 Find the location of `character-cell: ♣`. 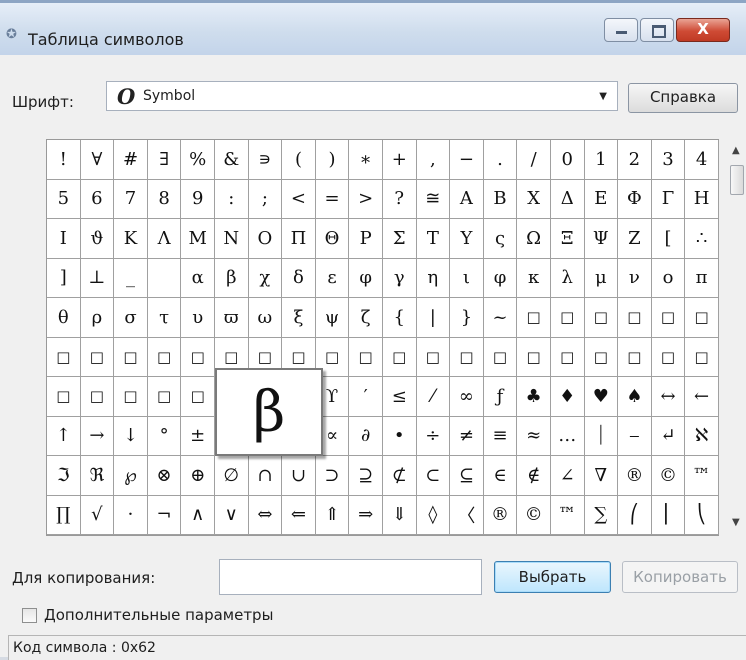

character-cell: ♣ is located at coordinates (534, 397).